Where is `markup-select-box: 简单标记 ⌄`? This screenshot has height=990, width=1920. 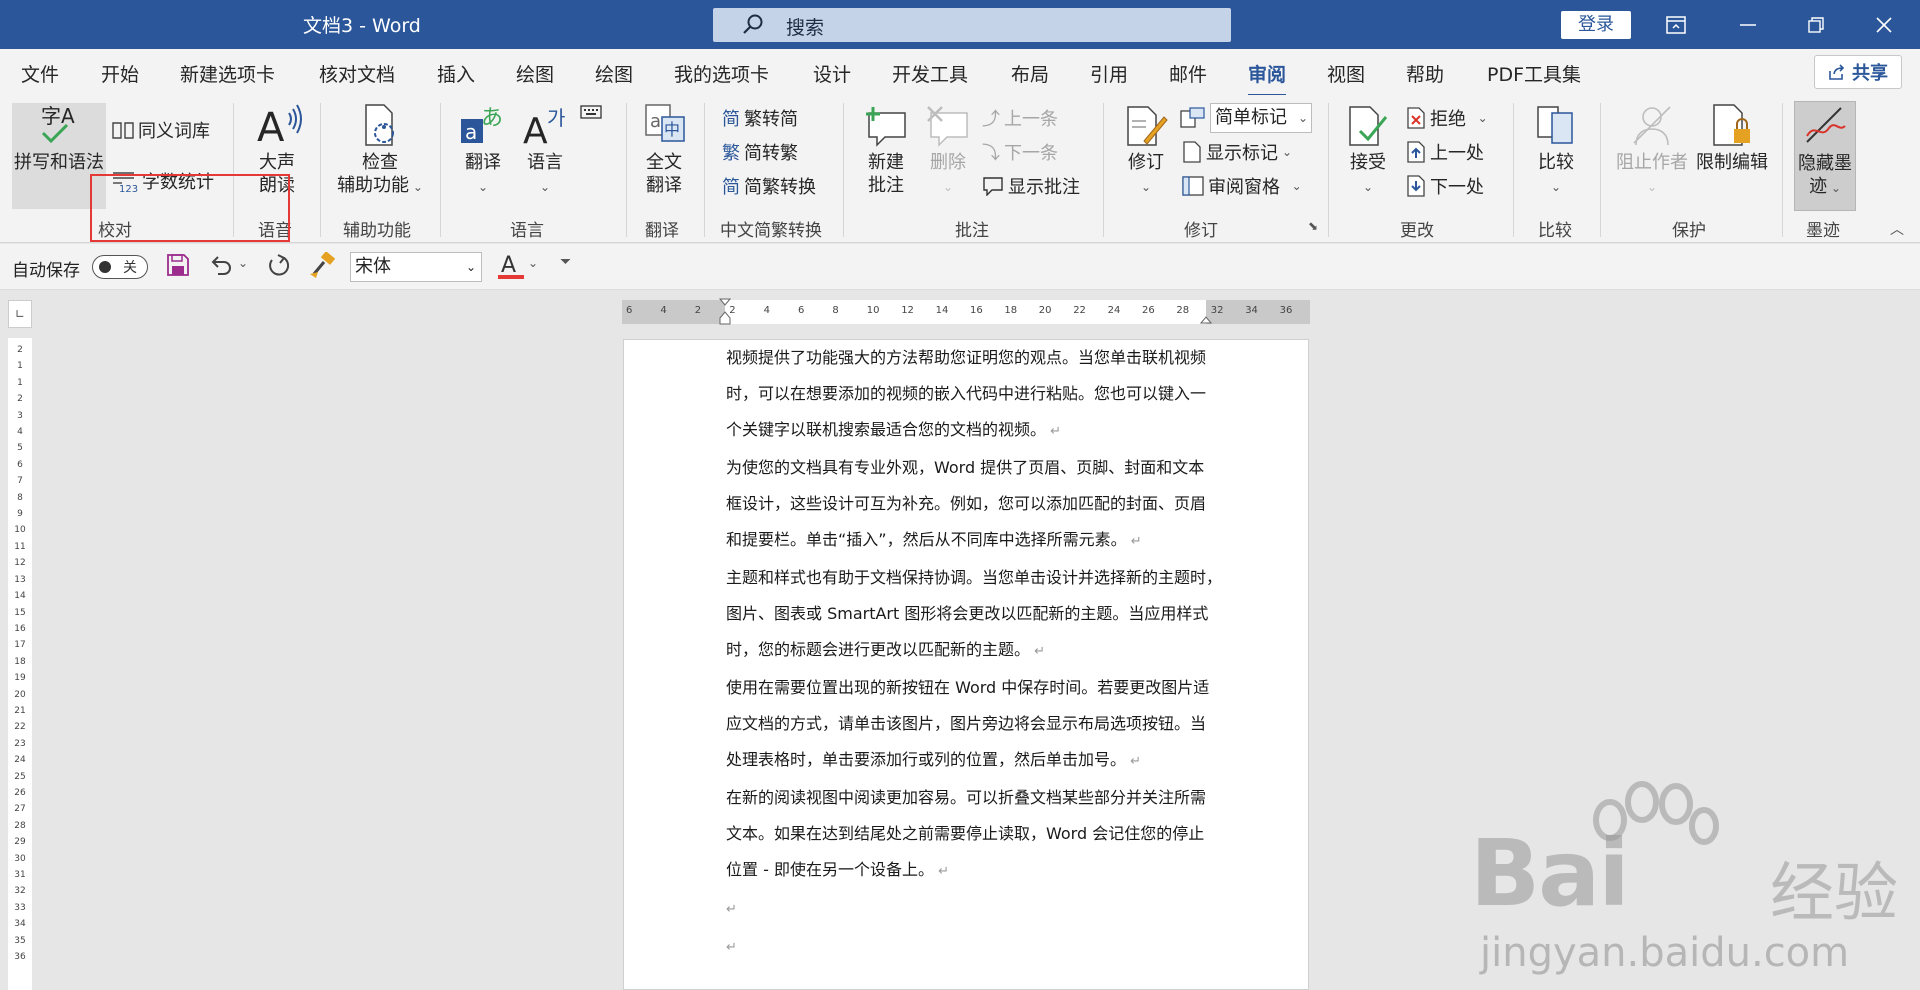
markup-select-box: 简单标记 ⌄ is located at coordinates (1261, 118).